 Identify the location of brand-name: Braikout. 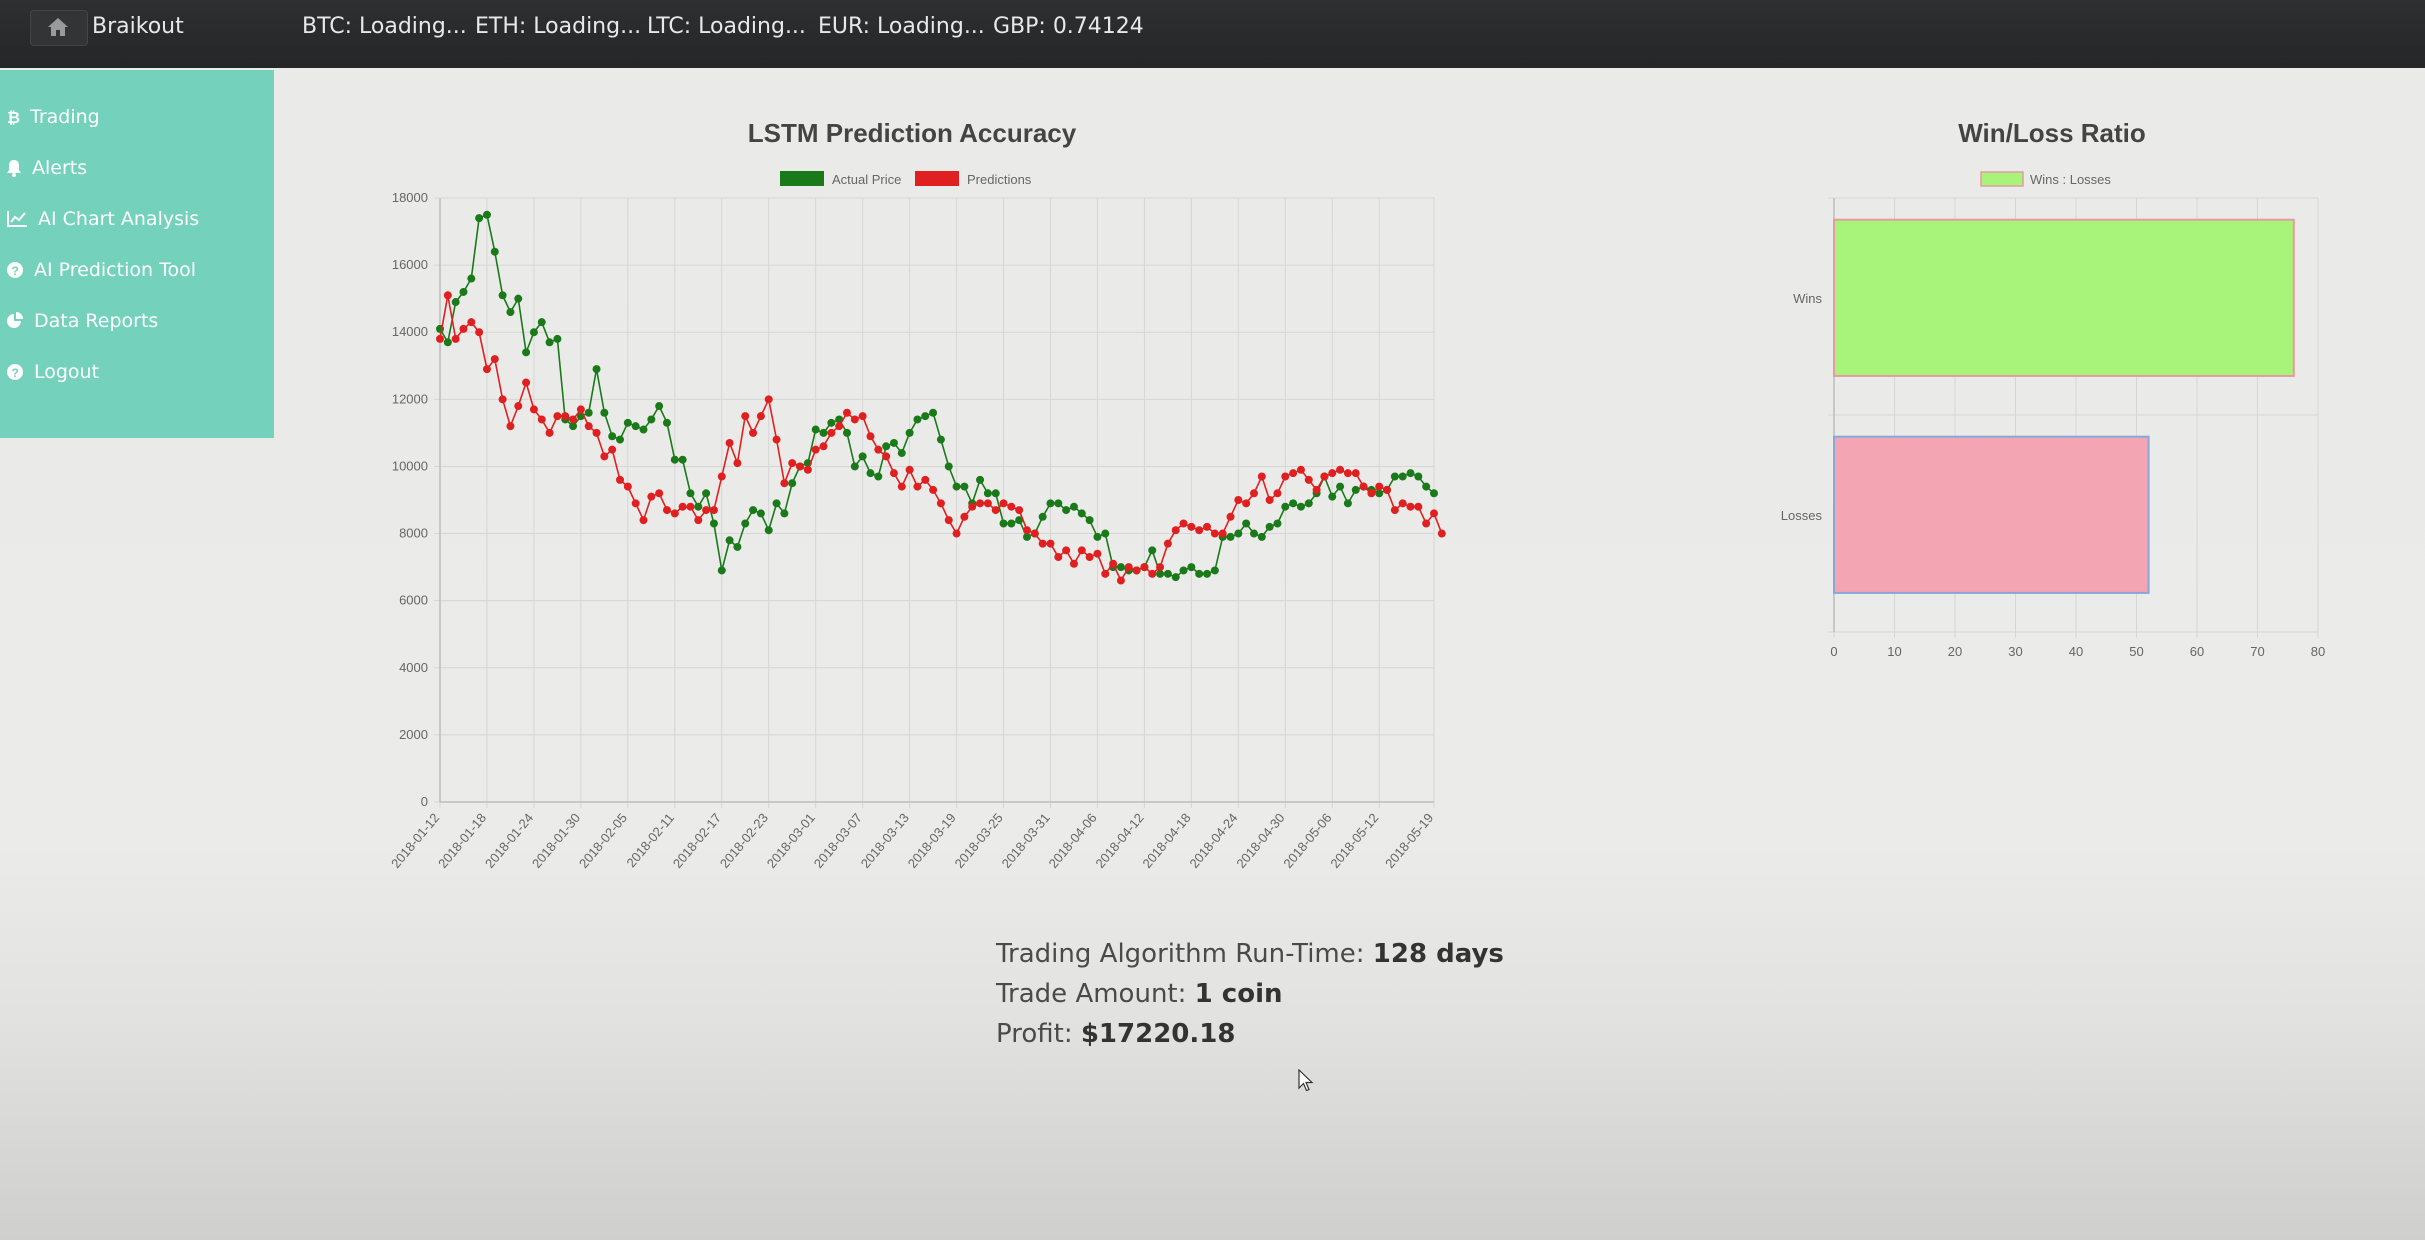
(138, 26).